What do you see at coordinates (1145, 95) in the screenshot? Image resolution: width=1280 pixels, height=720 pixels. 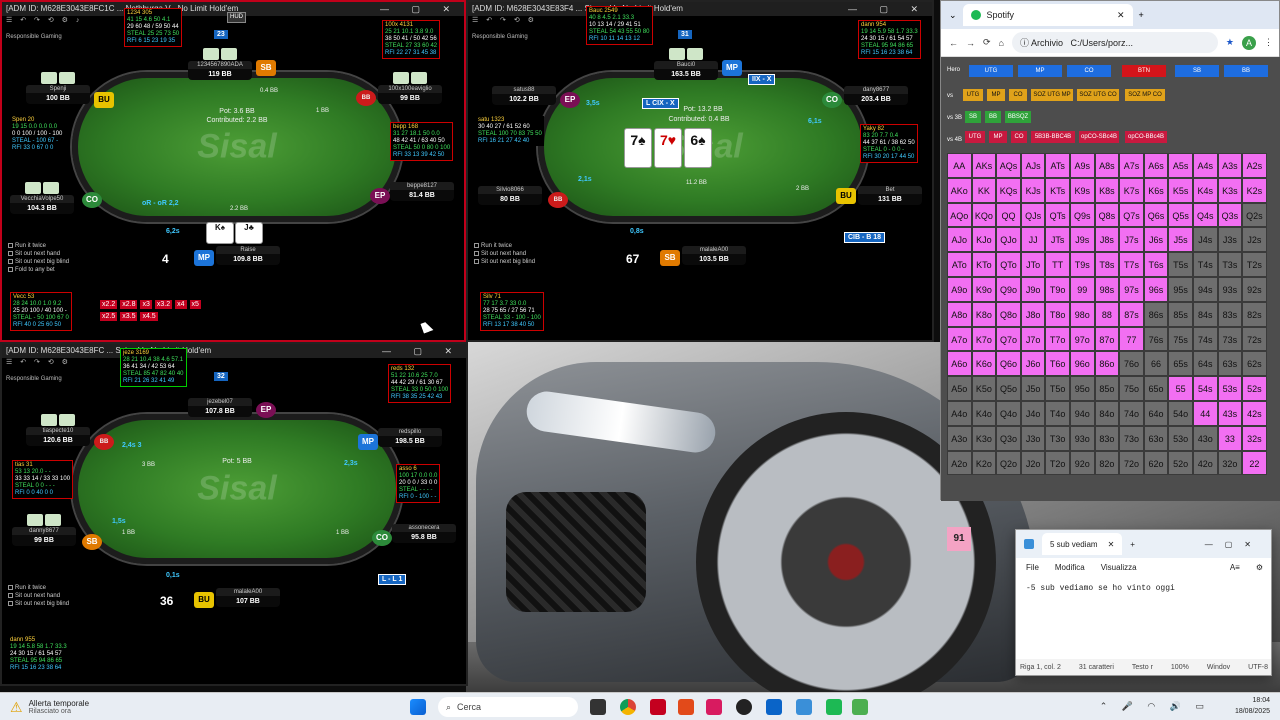 I see `vs-sqz-mp-co: SOZ MP CO` at bounding box center [1145, 95].